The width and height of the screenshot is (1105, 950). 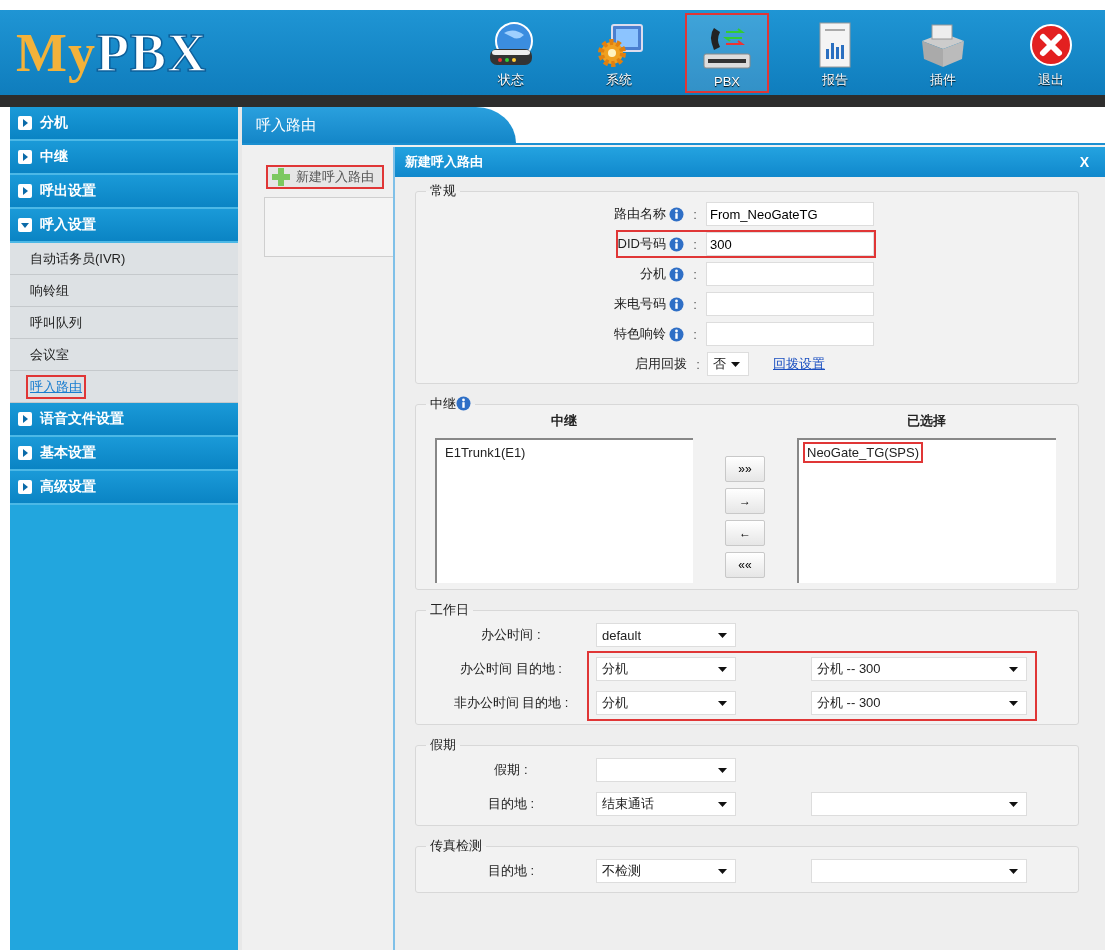 I want to click on field-label: 假期 :, so click(x=511, y=770).